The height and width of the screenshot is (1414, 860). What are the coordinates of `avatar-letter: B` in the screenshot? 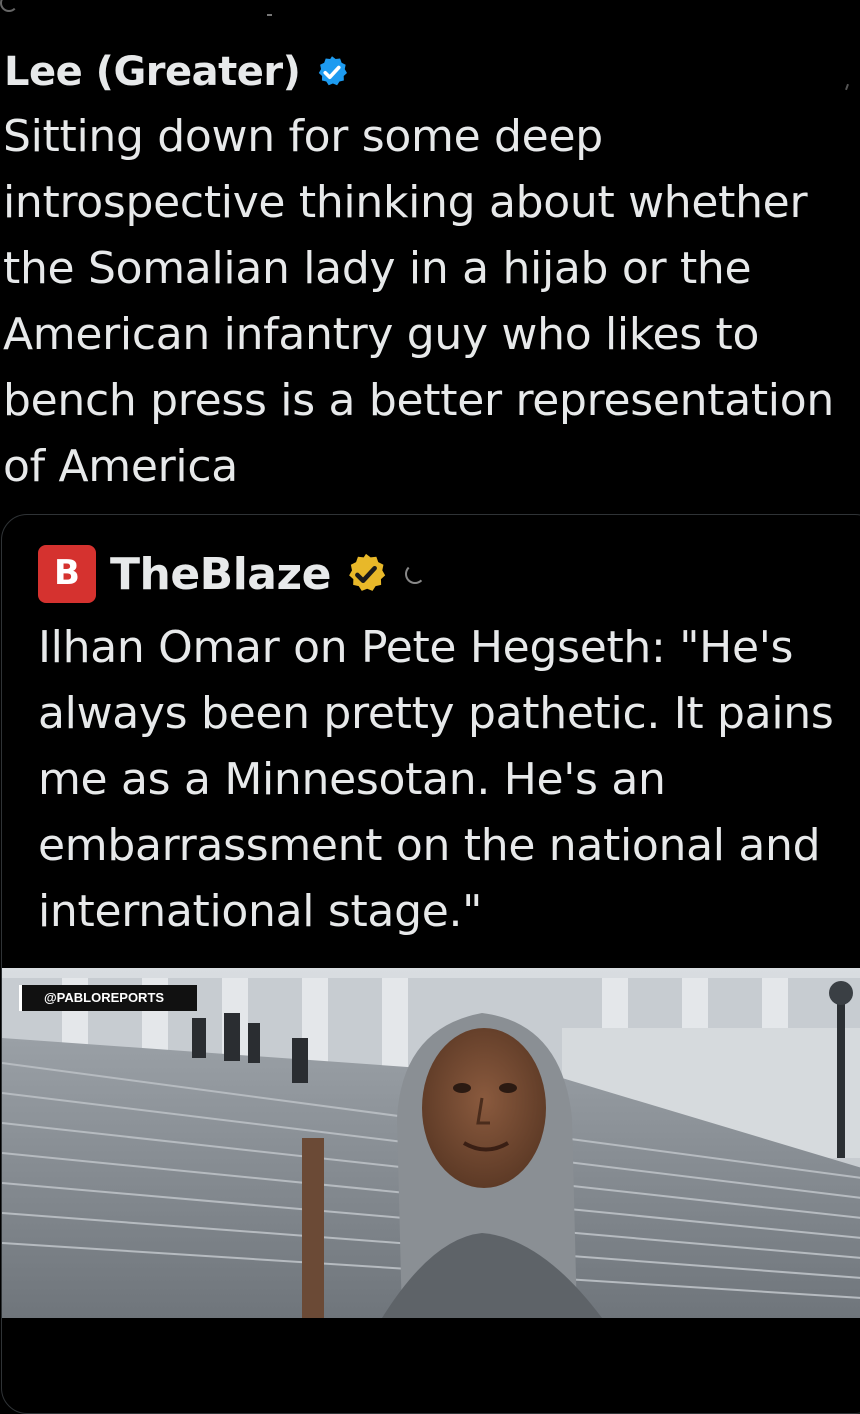 It's located at (67, 573).